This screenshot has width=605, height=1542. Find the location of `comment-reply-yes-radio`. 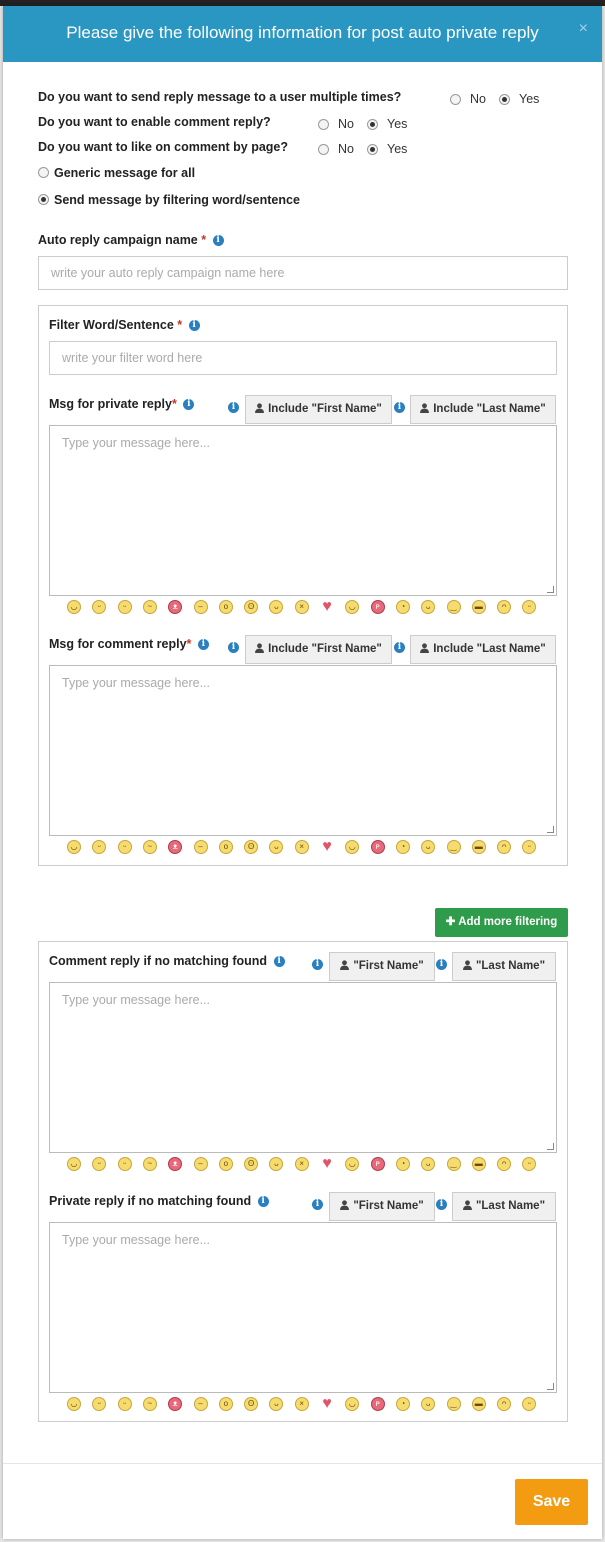

comment-reply-yes-radio is located at coordinates (372, 124).